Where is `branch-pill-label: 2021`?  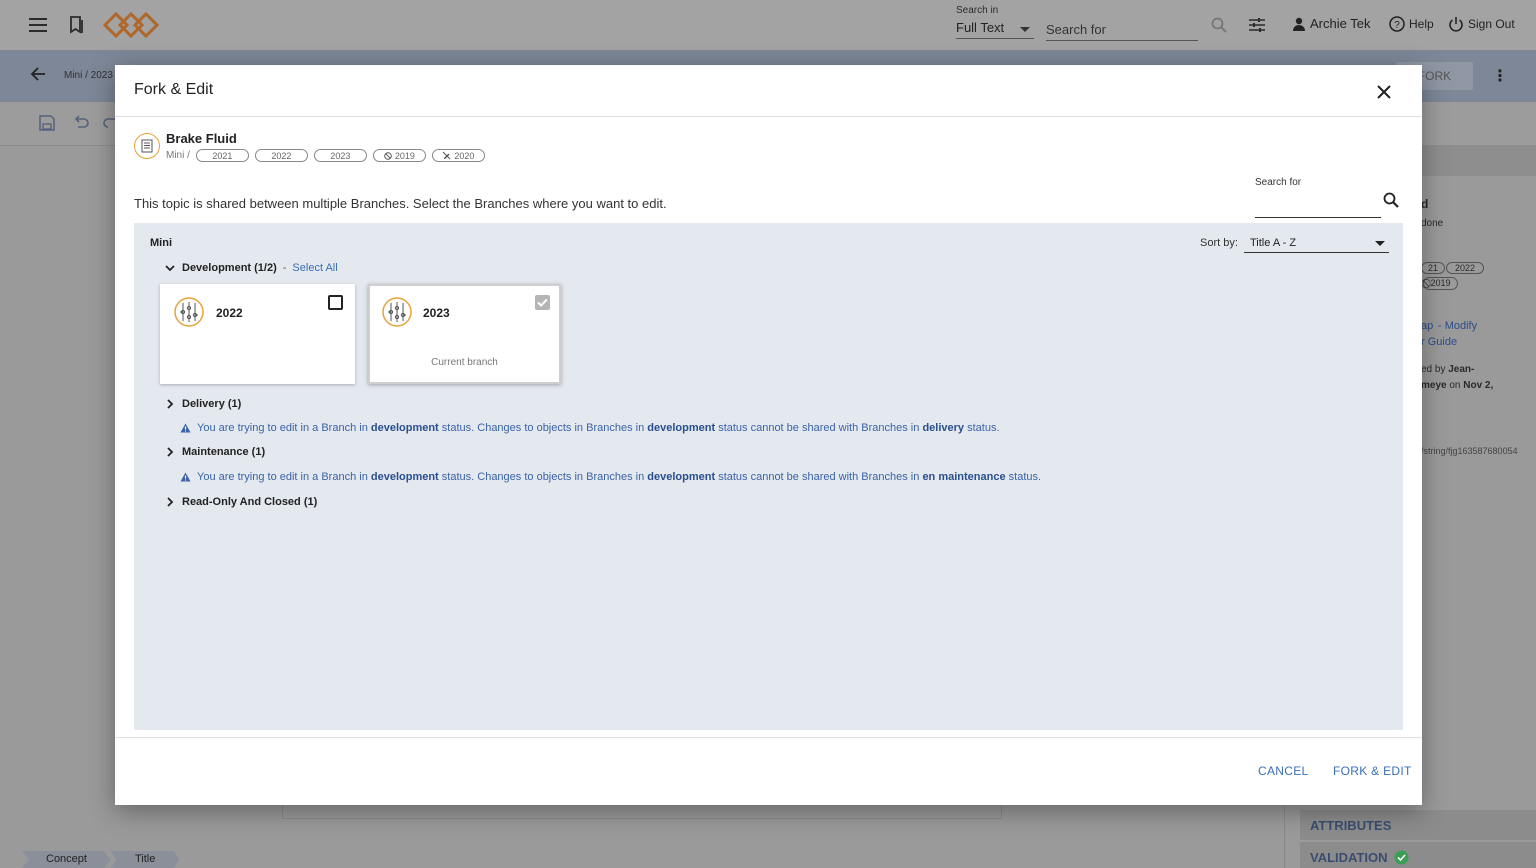 branch-pill-label: 2021 is located at coordinates (222, 155).